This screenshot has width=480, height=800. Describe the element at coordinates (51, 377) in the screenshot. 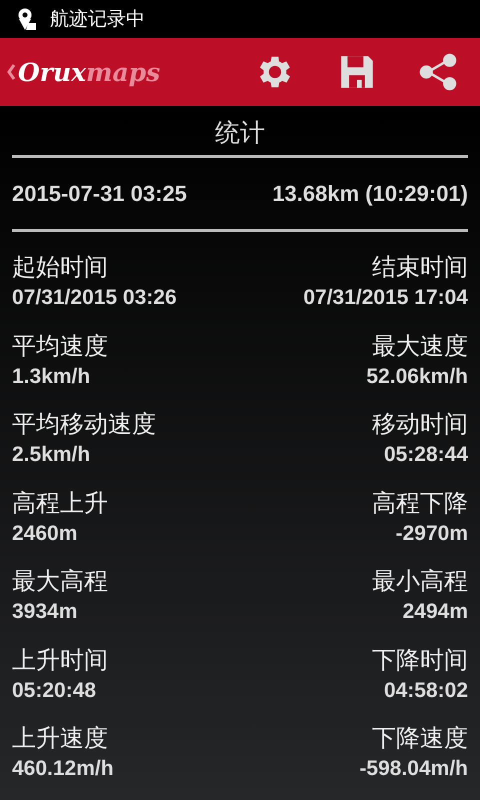

I see `stat-value: 1.3km/h` at that location.